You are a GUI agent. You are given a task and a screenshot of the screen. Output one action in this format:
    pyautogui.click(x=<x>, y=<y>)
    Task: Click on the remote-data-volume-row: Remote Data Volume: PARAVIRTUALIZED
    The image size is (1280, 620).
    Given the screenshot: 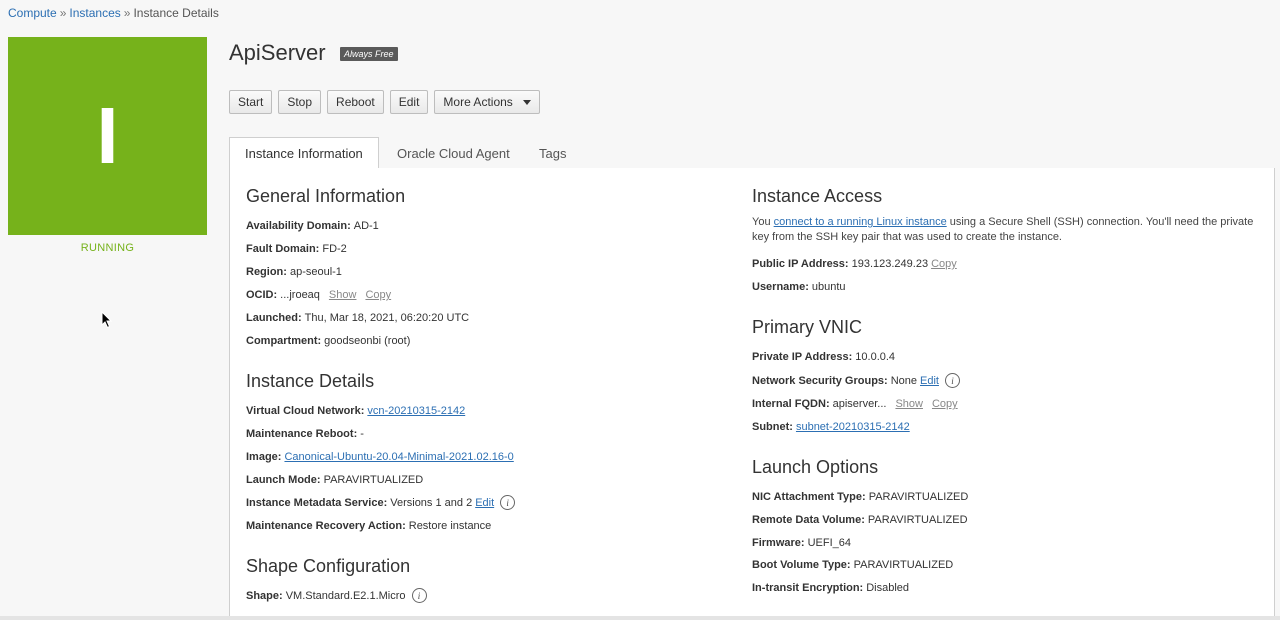 What is the action you would take?
    pyautogui.click(x=860, y=520)
    